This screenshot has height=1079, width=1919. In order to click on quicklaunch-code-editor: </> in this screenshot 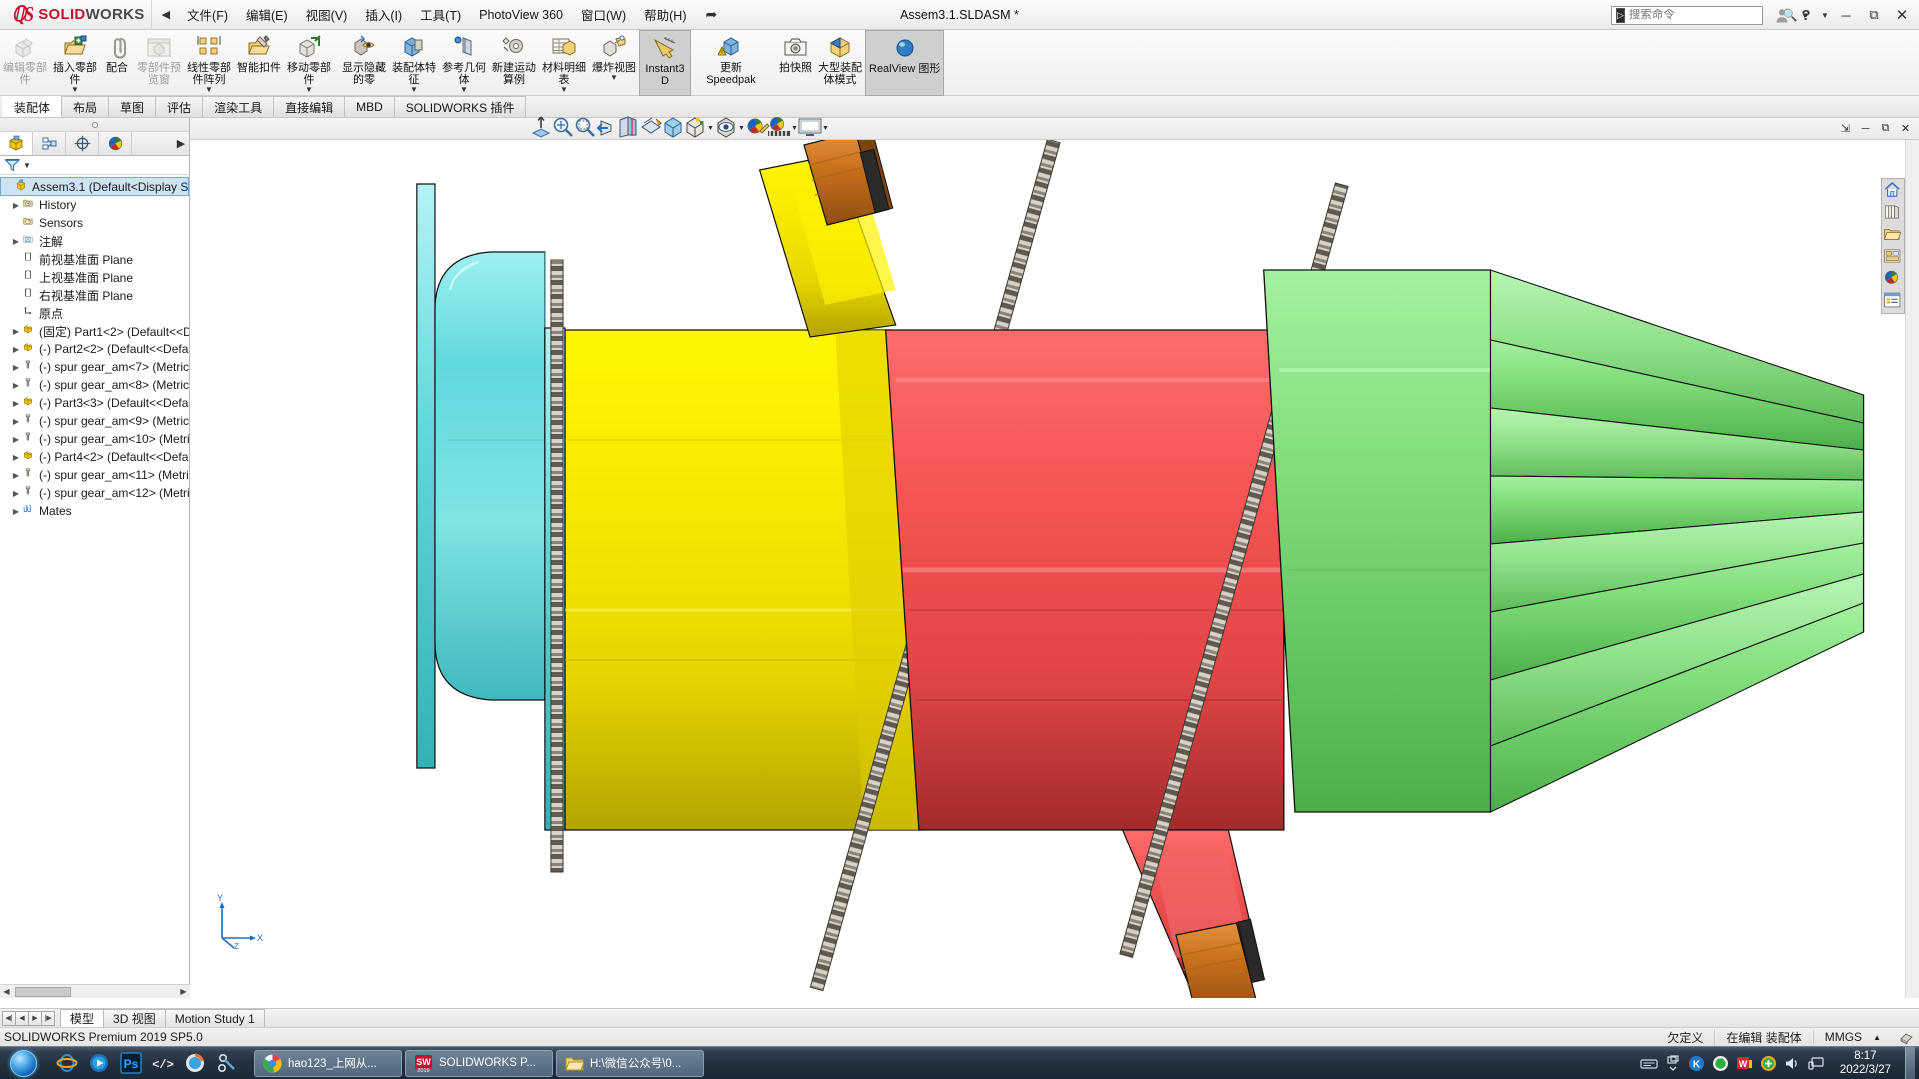, I will do `click(163, 1063)`.